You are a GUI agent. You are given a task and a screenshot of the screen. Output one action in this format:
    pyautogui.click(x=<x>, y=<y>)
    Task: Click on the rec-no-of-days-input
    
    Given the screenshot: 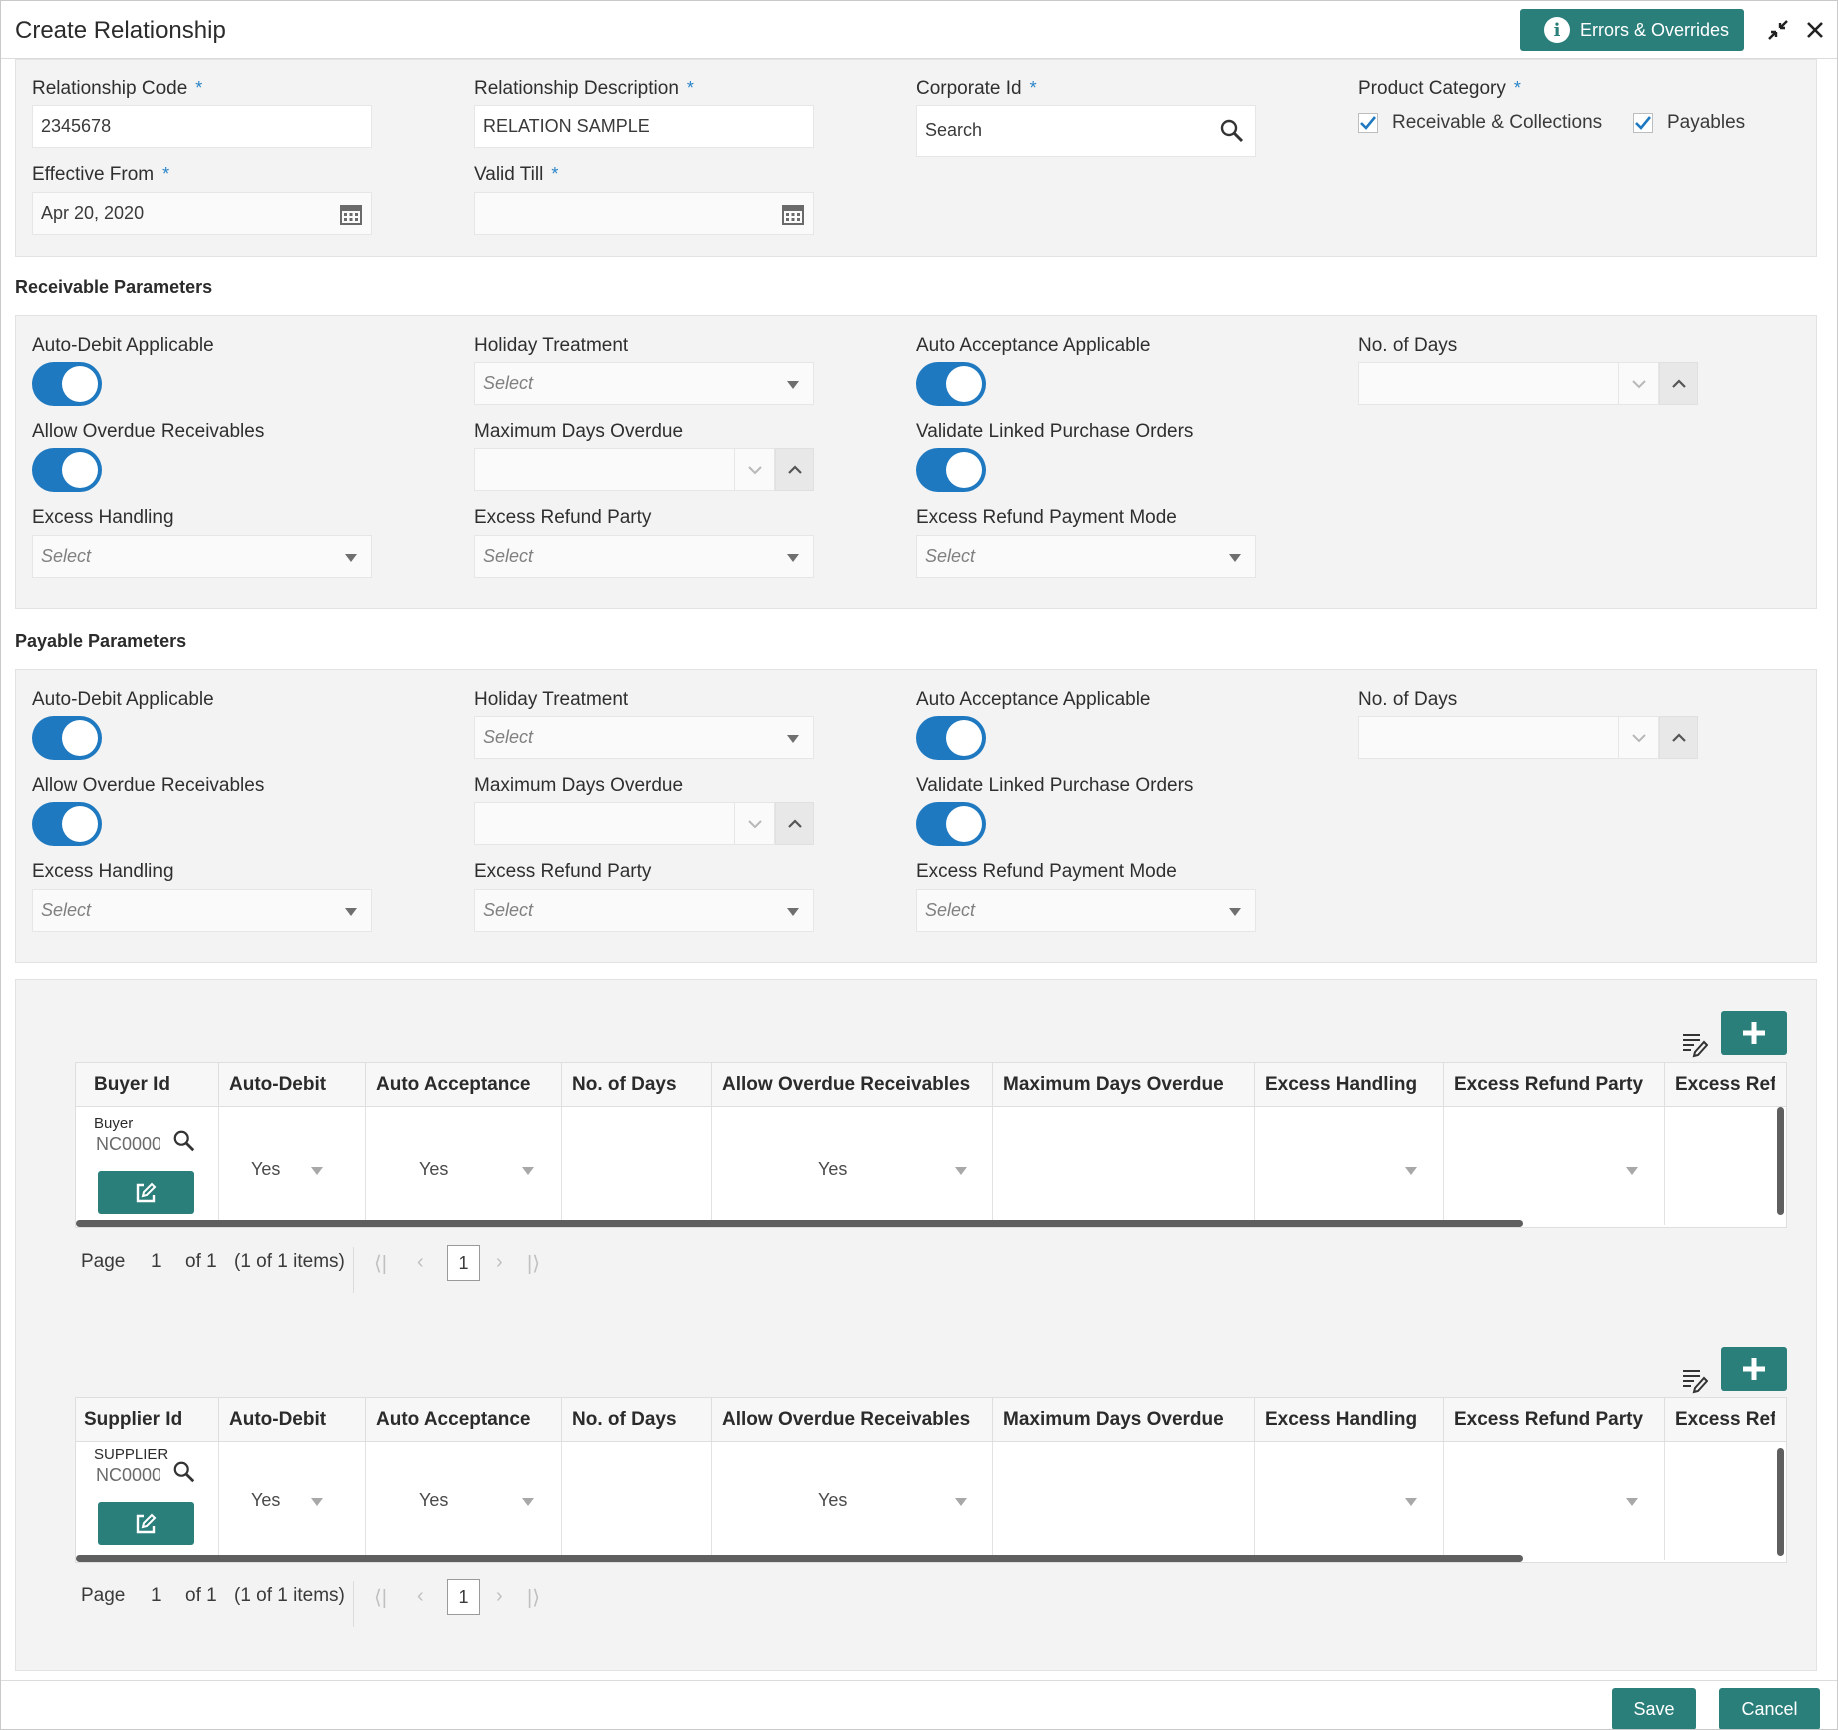 What is the action you would take?
    pyautogui.click(x=1488, y=383)
    